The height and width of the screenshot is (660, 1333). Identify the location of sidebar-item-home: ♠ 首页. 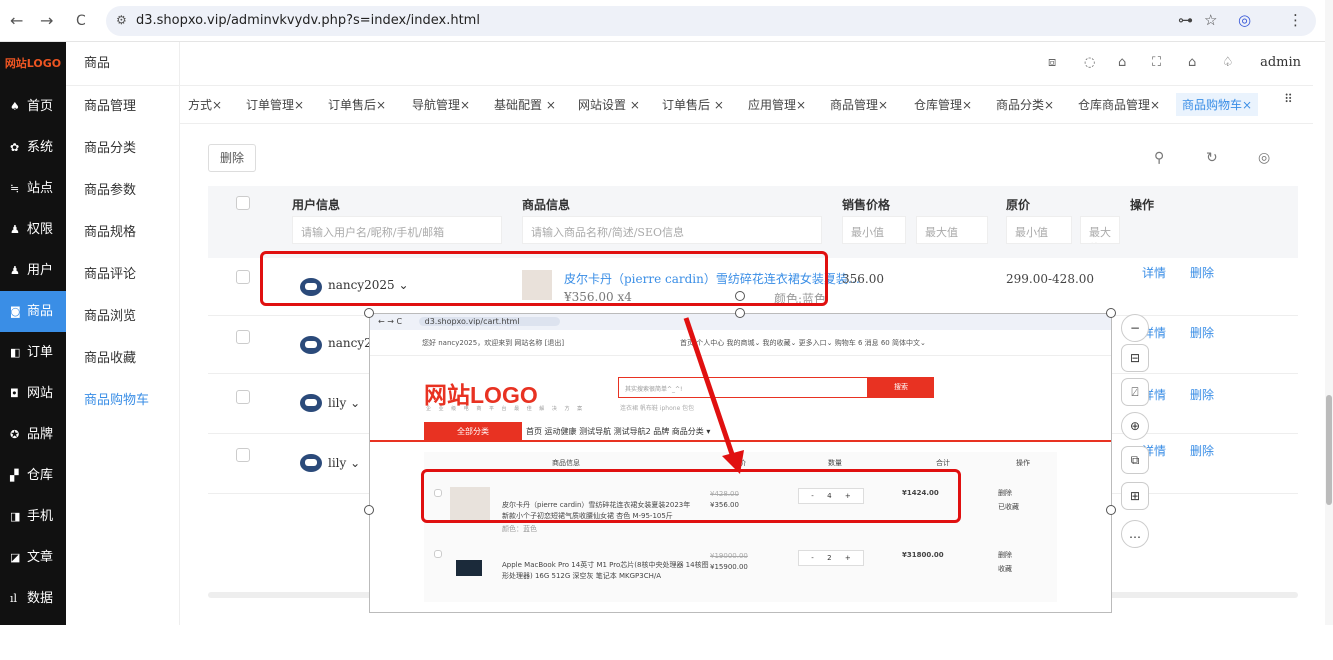
(33, 106).